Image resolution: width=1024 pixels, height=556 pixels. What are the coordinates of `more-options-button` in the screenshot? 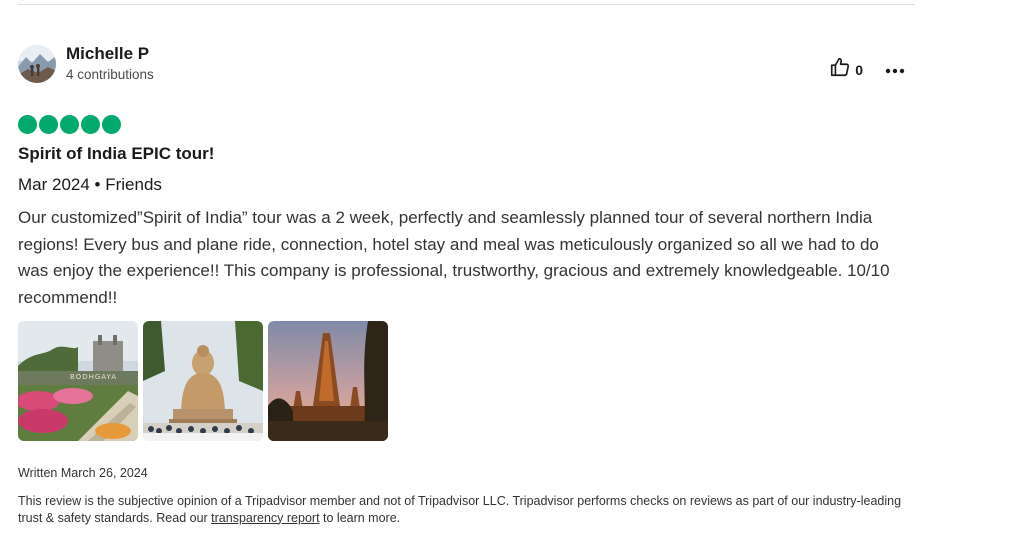 It's located at (895, 70).